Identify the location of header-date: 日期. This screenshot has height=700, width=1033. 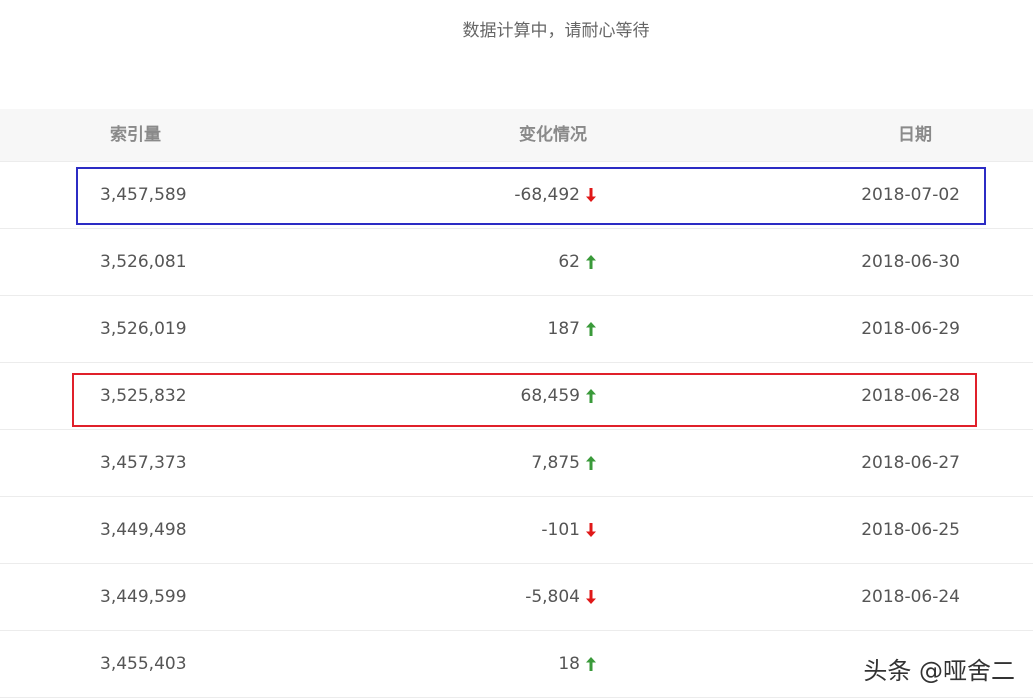
(915, 135).